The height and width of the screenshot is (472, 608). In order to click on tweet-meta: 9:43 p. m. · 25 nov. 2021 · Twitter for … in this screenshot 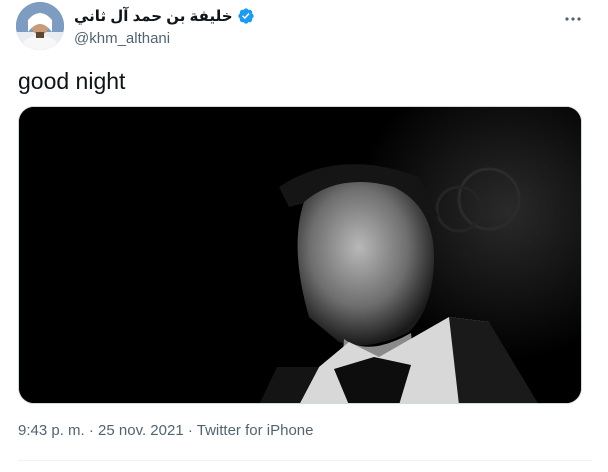, I will do `click(165, 430)`.